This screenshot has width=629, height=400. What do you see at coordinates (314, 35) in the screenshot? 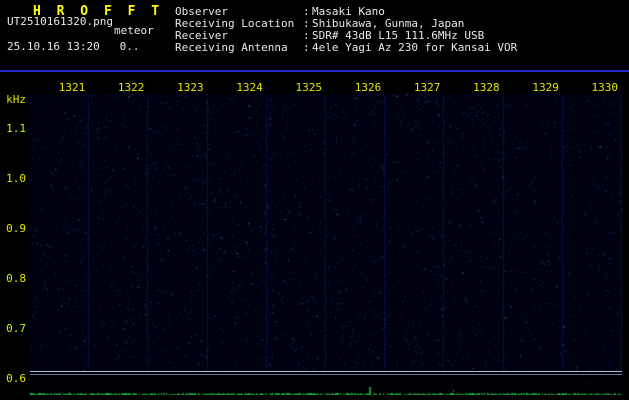
I see `info-row-receiver: Receiver : SDR# 43dB L15 111.6MHz USB` at bounding box center [314, 35].